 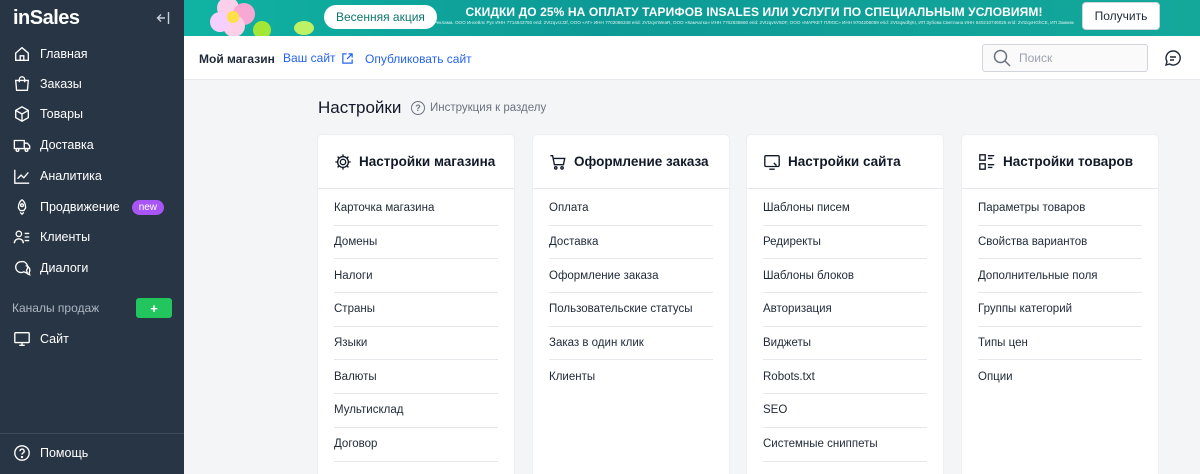 I want to click on sales-channels-header: Каналы продаж +, so click(x=92, y=308).